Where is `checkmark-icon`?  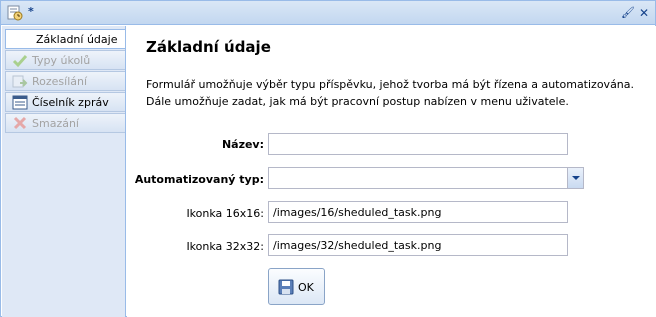
checkmark-icon is located at coordinates (20, 60).